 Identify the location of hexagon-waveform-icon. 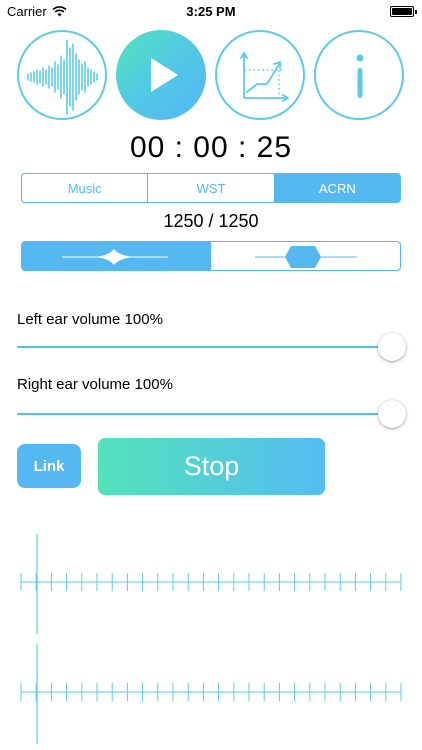
(306, 257).